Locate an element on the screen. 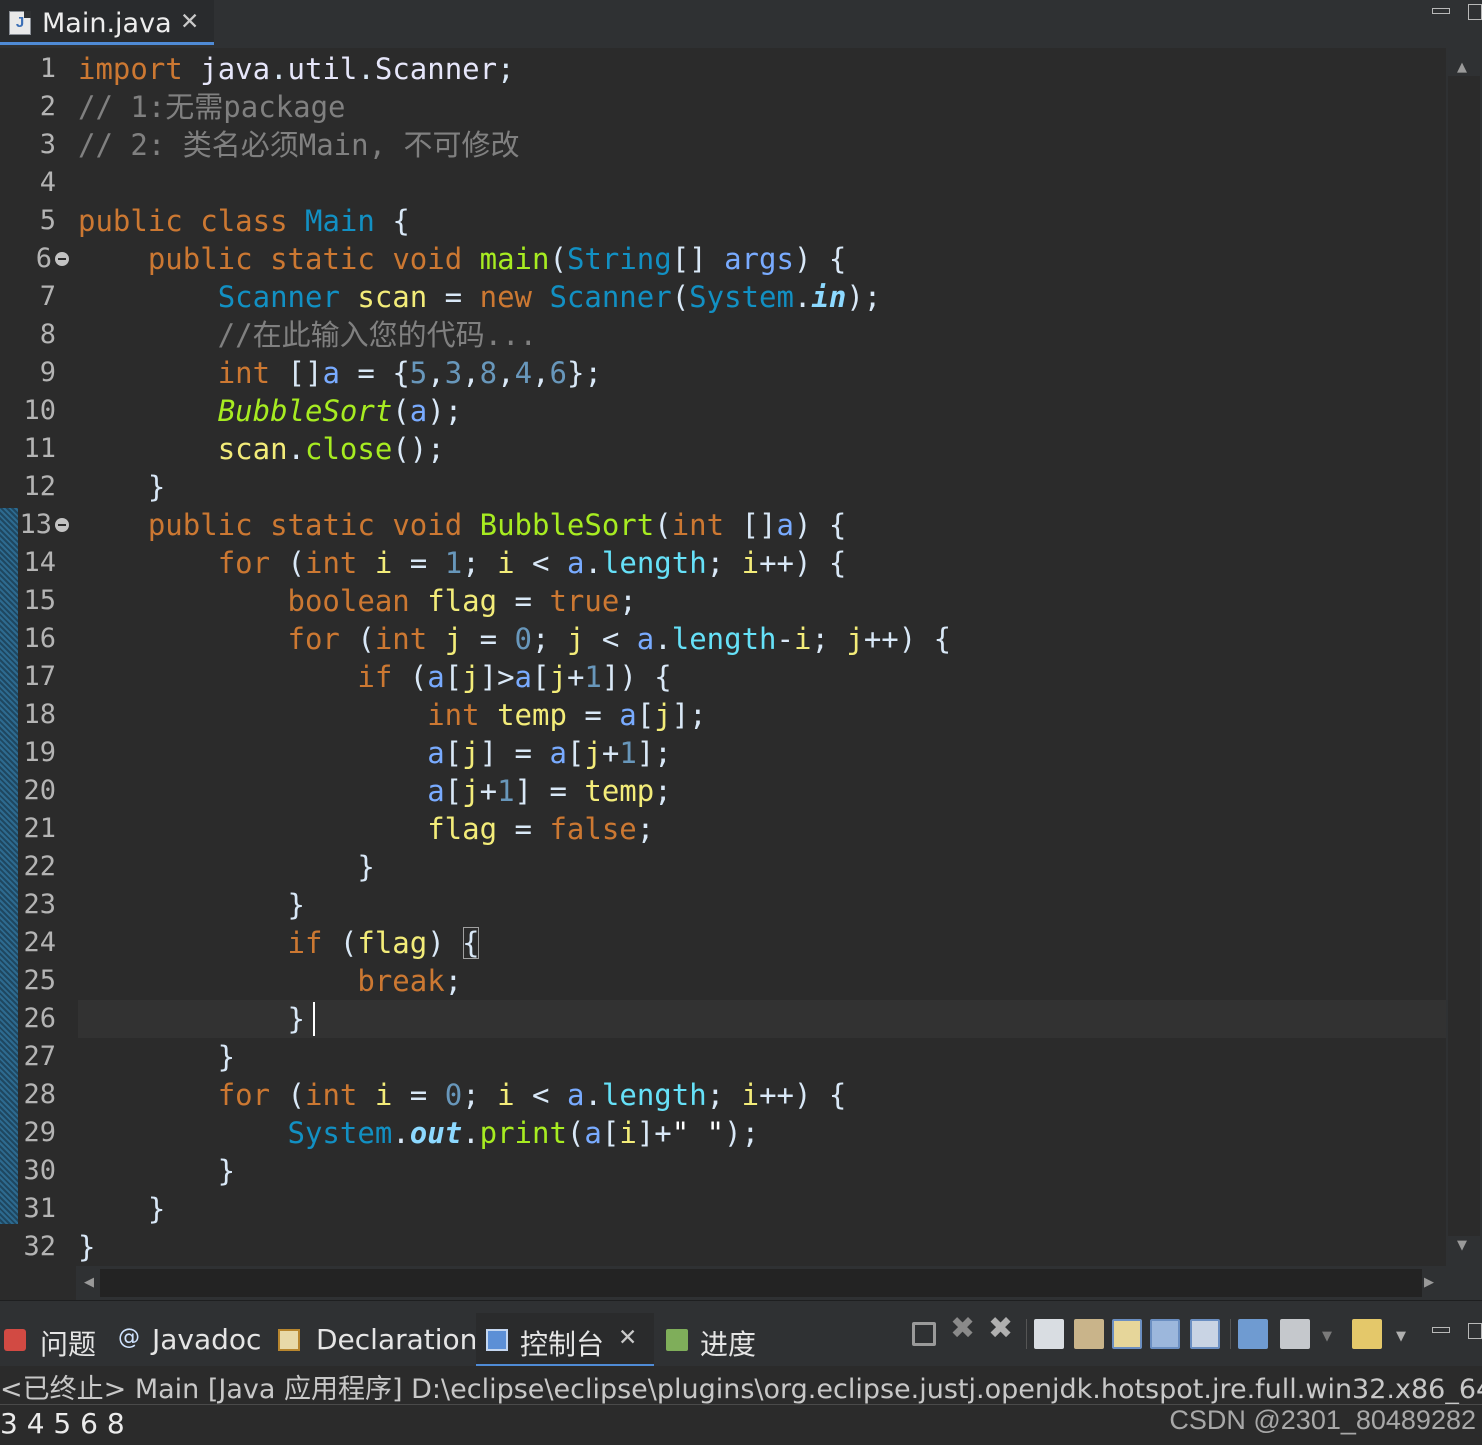  scroll-corner is located at coordinates (1464, 1283).